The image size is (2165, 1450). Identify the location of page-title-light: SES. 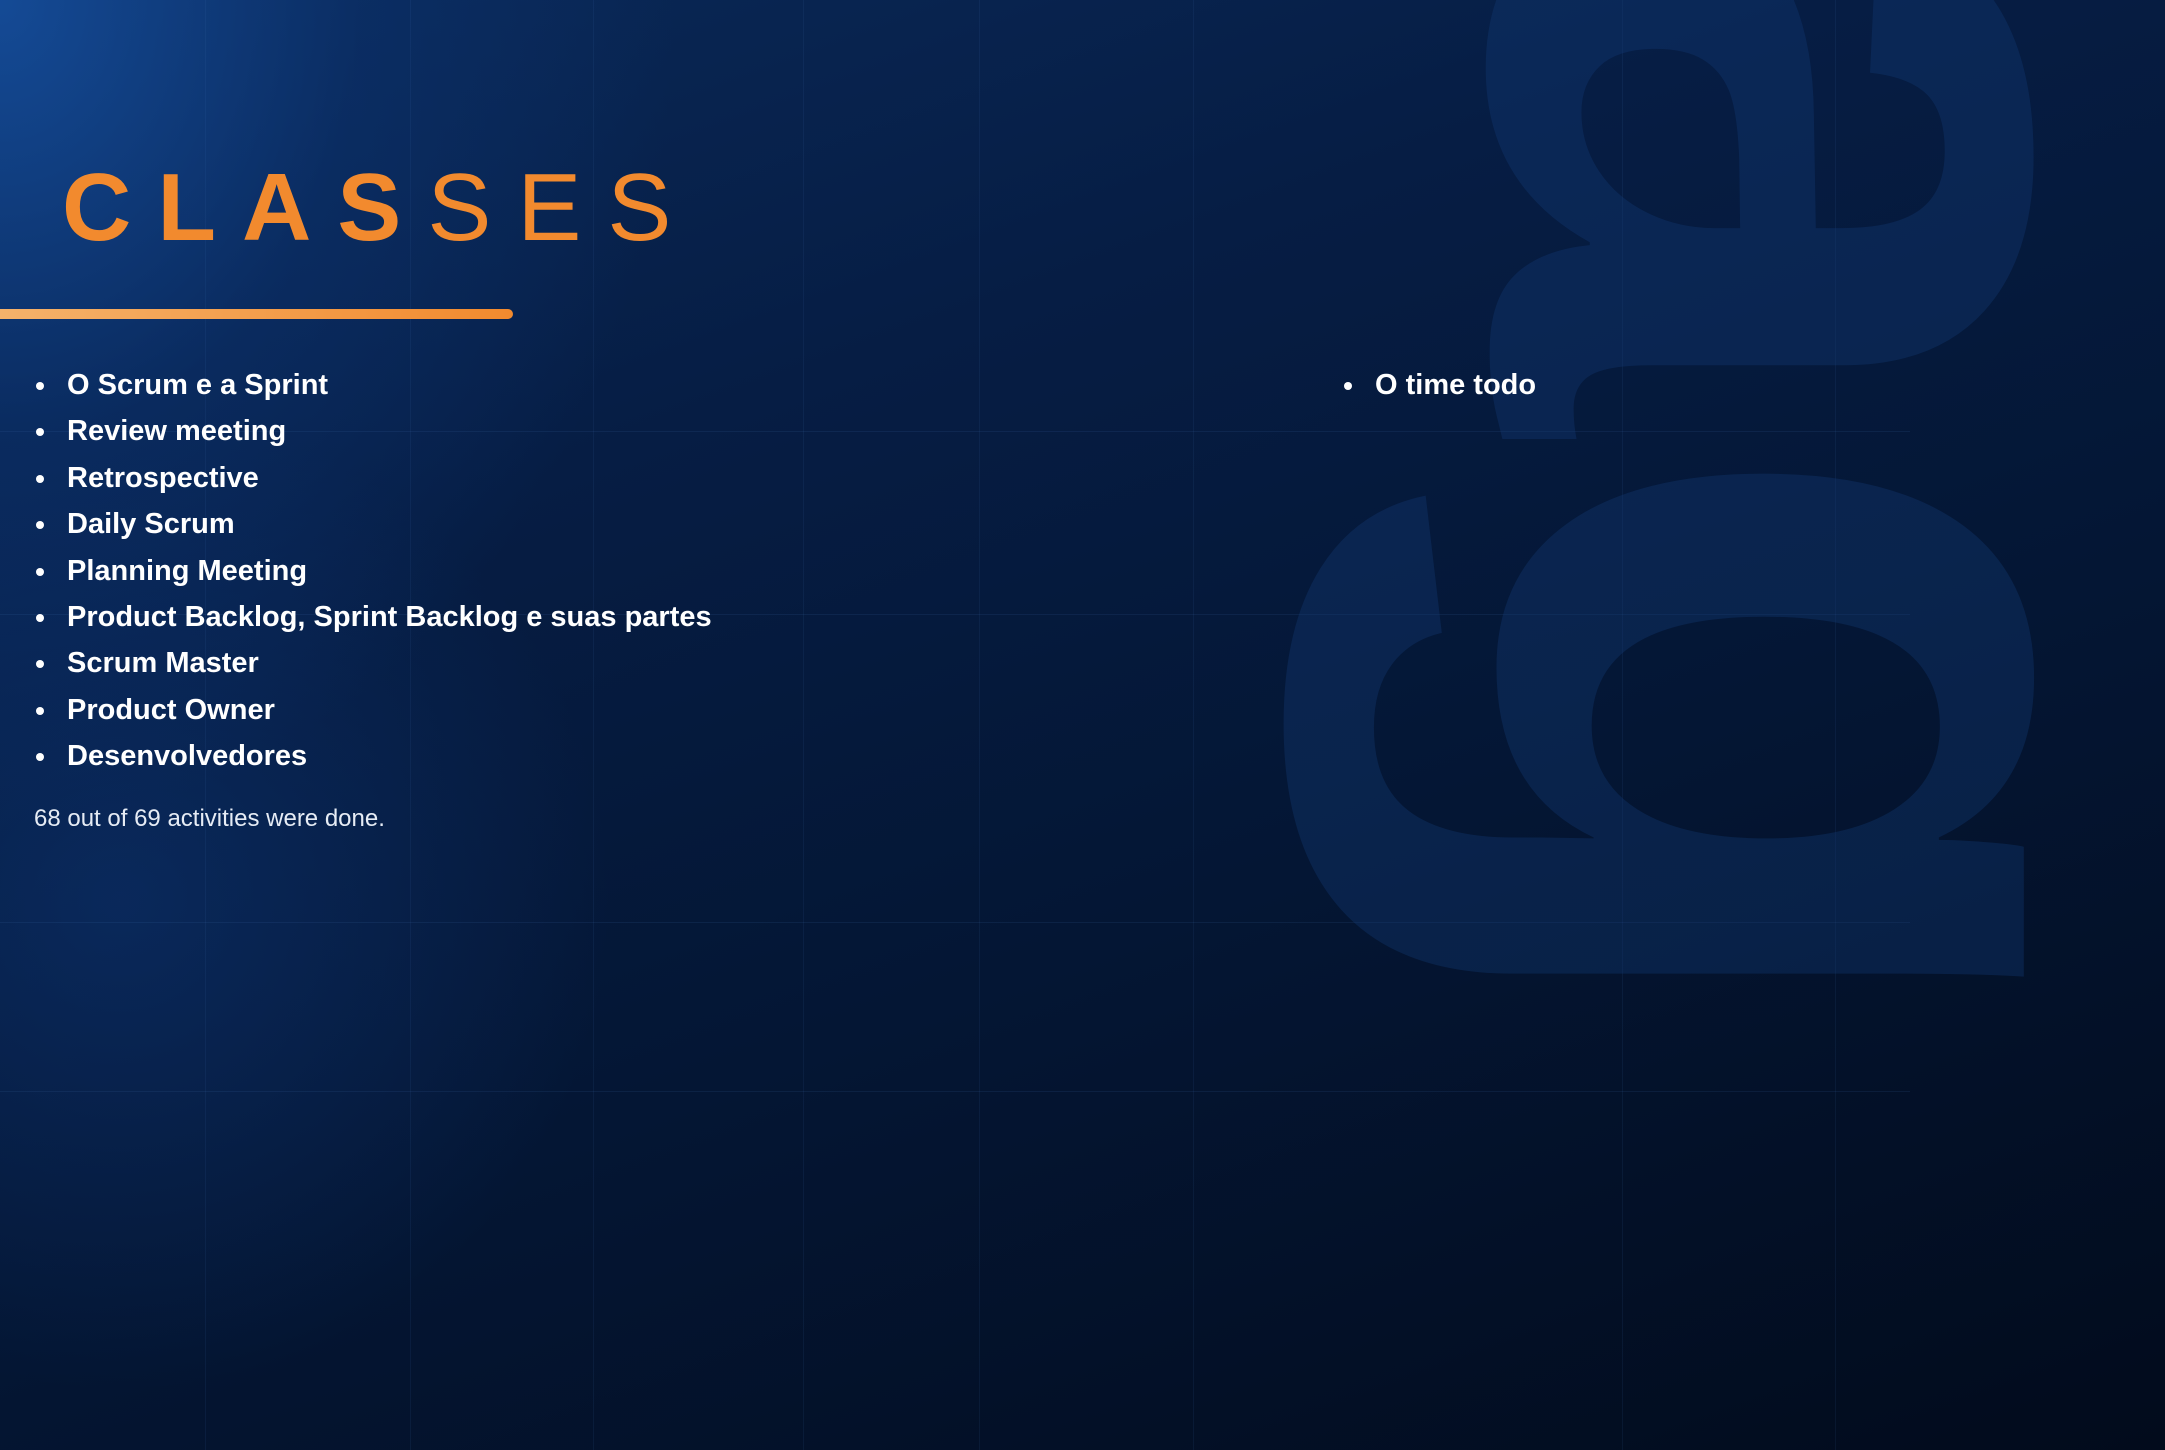
(562, 207).